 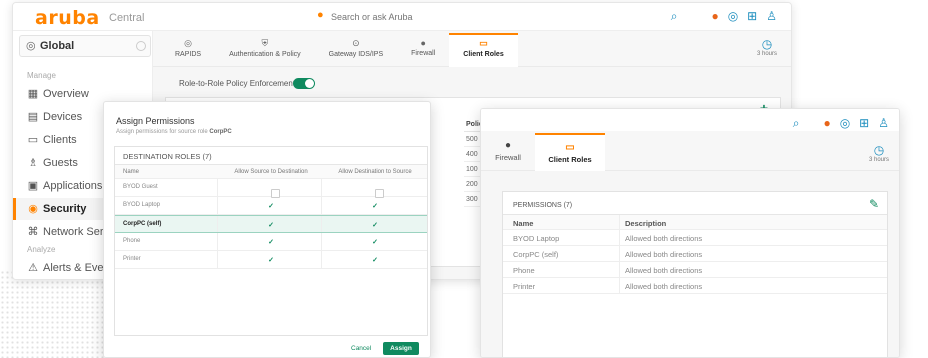 I want to click on sidebar-item-label: Guests, so click(x=60, y=163).